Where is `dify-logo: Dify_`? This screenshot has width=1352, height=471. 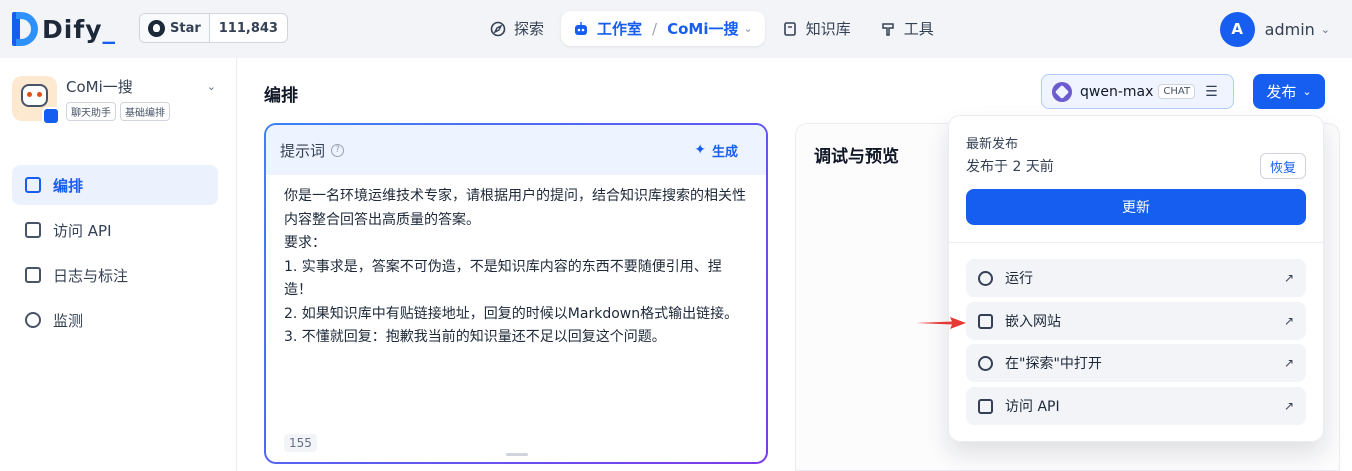 dify-logo: Dify_ is located at coordinates (64, 29).